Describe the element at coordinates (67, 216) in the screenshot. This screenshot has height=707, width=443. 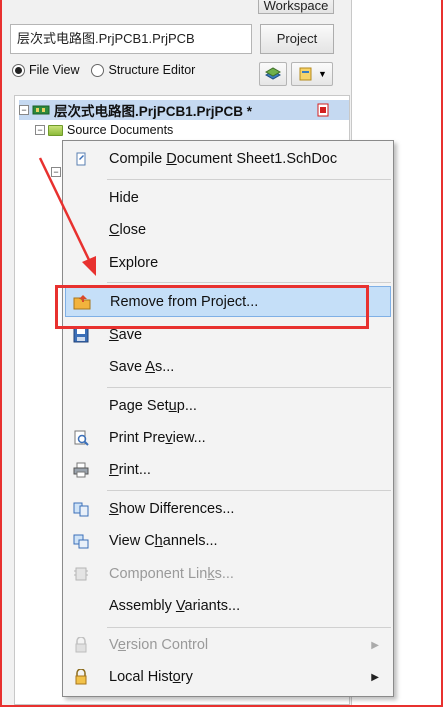
I see `annotation-arrow` at that location.